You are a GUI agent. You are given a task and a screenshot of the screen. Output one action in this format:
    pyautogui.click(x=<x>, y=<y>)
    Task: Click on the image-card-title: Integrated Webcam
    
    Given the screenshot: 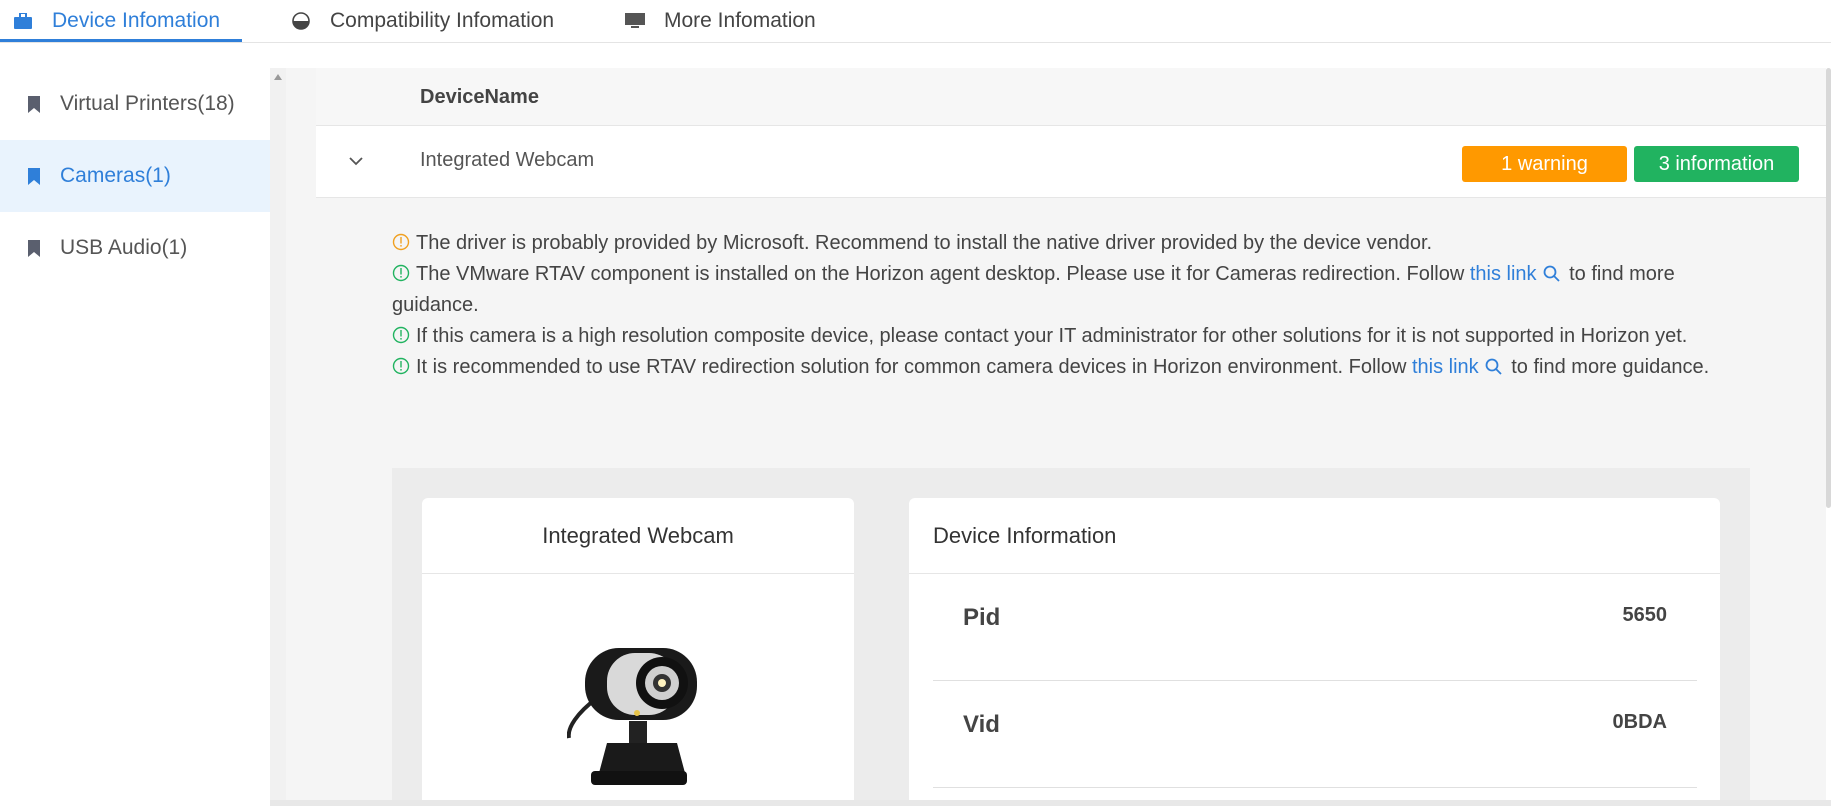 What is the action you would take?
    pyautogui.click(x=638, y=536)
    